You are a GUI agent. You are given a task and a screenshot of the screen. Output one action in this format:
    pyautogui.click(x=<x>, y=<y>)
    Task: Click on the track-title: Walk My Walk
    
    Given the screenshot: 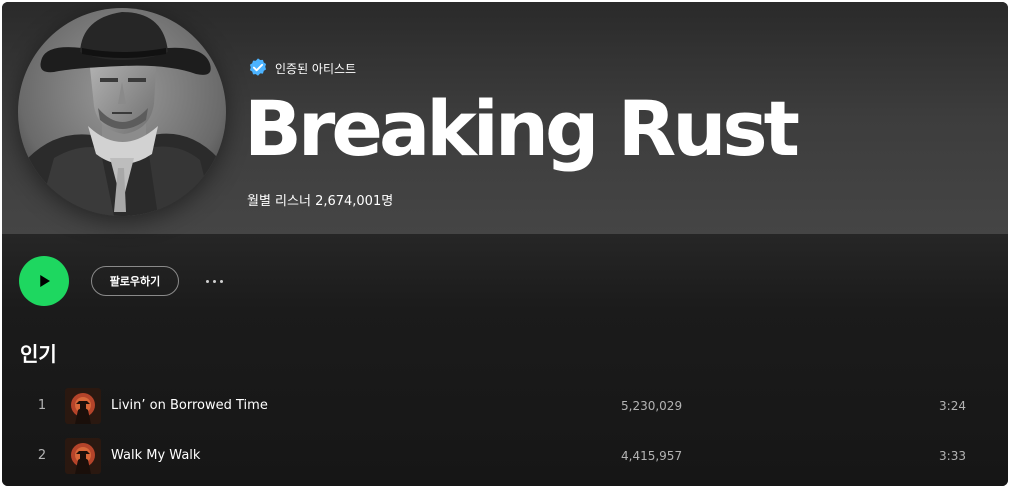 What is the action you would take?
    pyautogui.click(x=155, y=456)
    